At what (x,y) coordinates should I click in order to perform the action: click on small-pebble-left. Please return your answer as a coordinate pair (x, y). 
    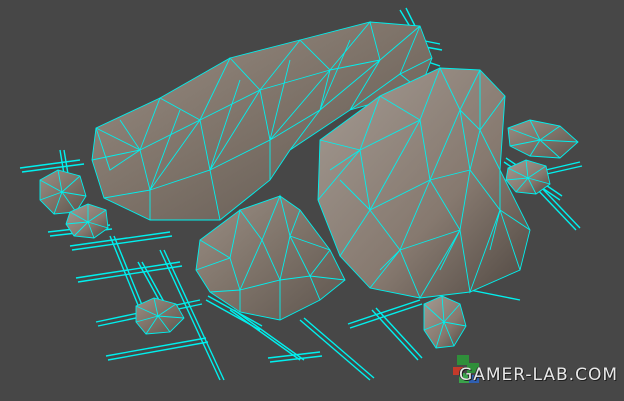
    Looking at the image, I should click on (74, 204).